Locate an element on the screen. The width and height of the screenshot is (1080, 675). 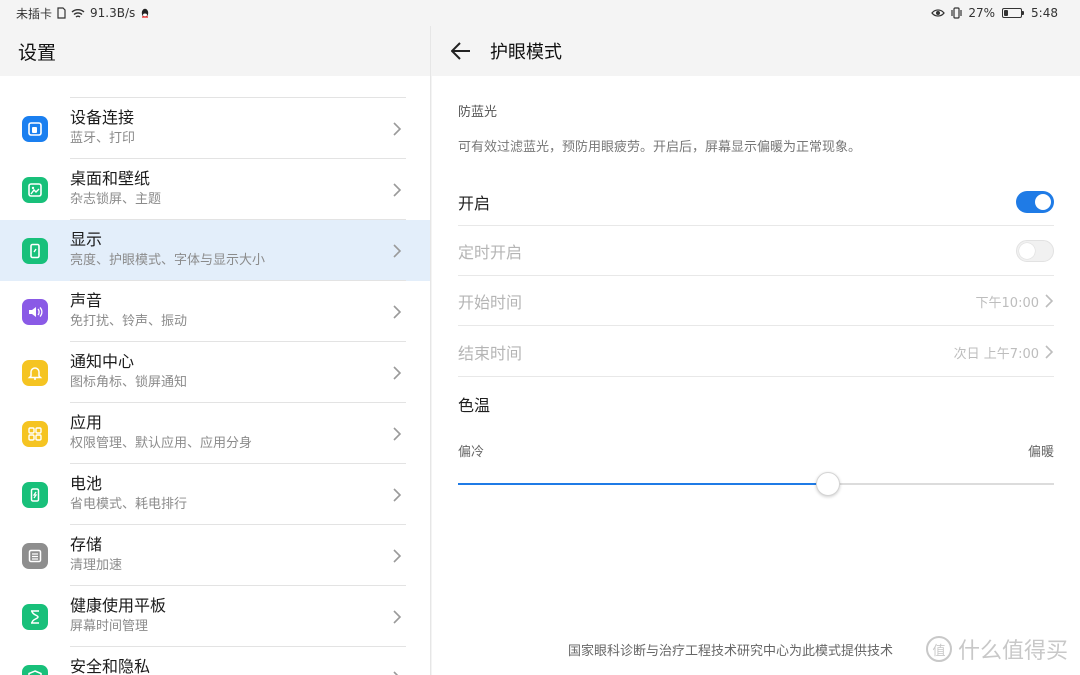
watermark: 值 什么值得买 is located at coordinates (996, 649).